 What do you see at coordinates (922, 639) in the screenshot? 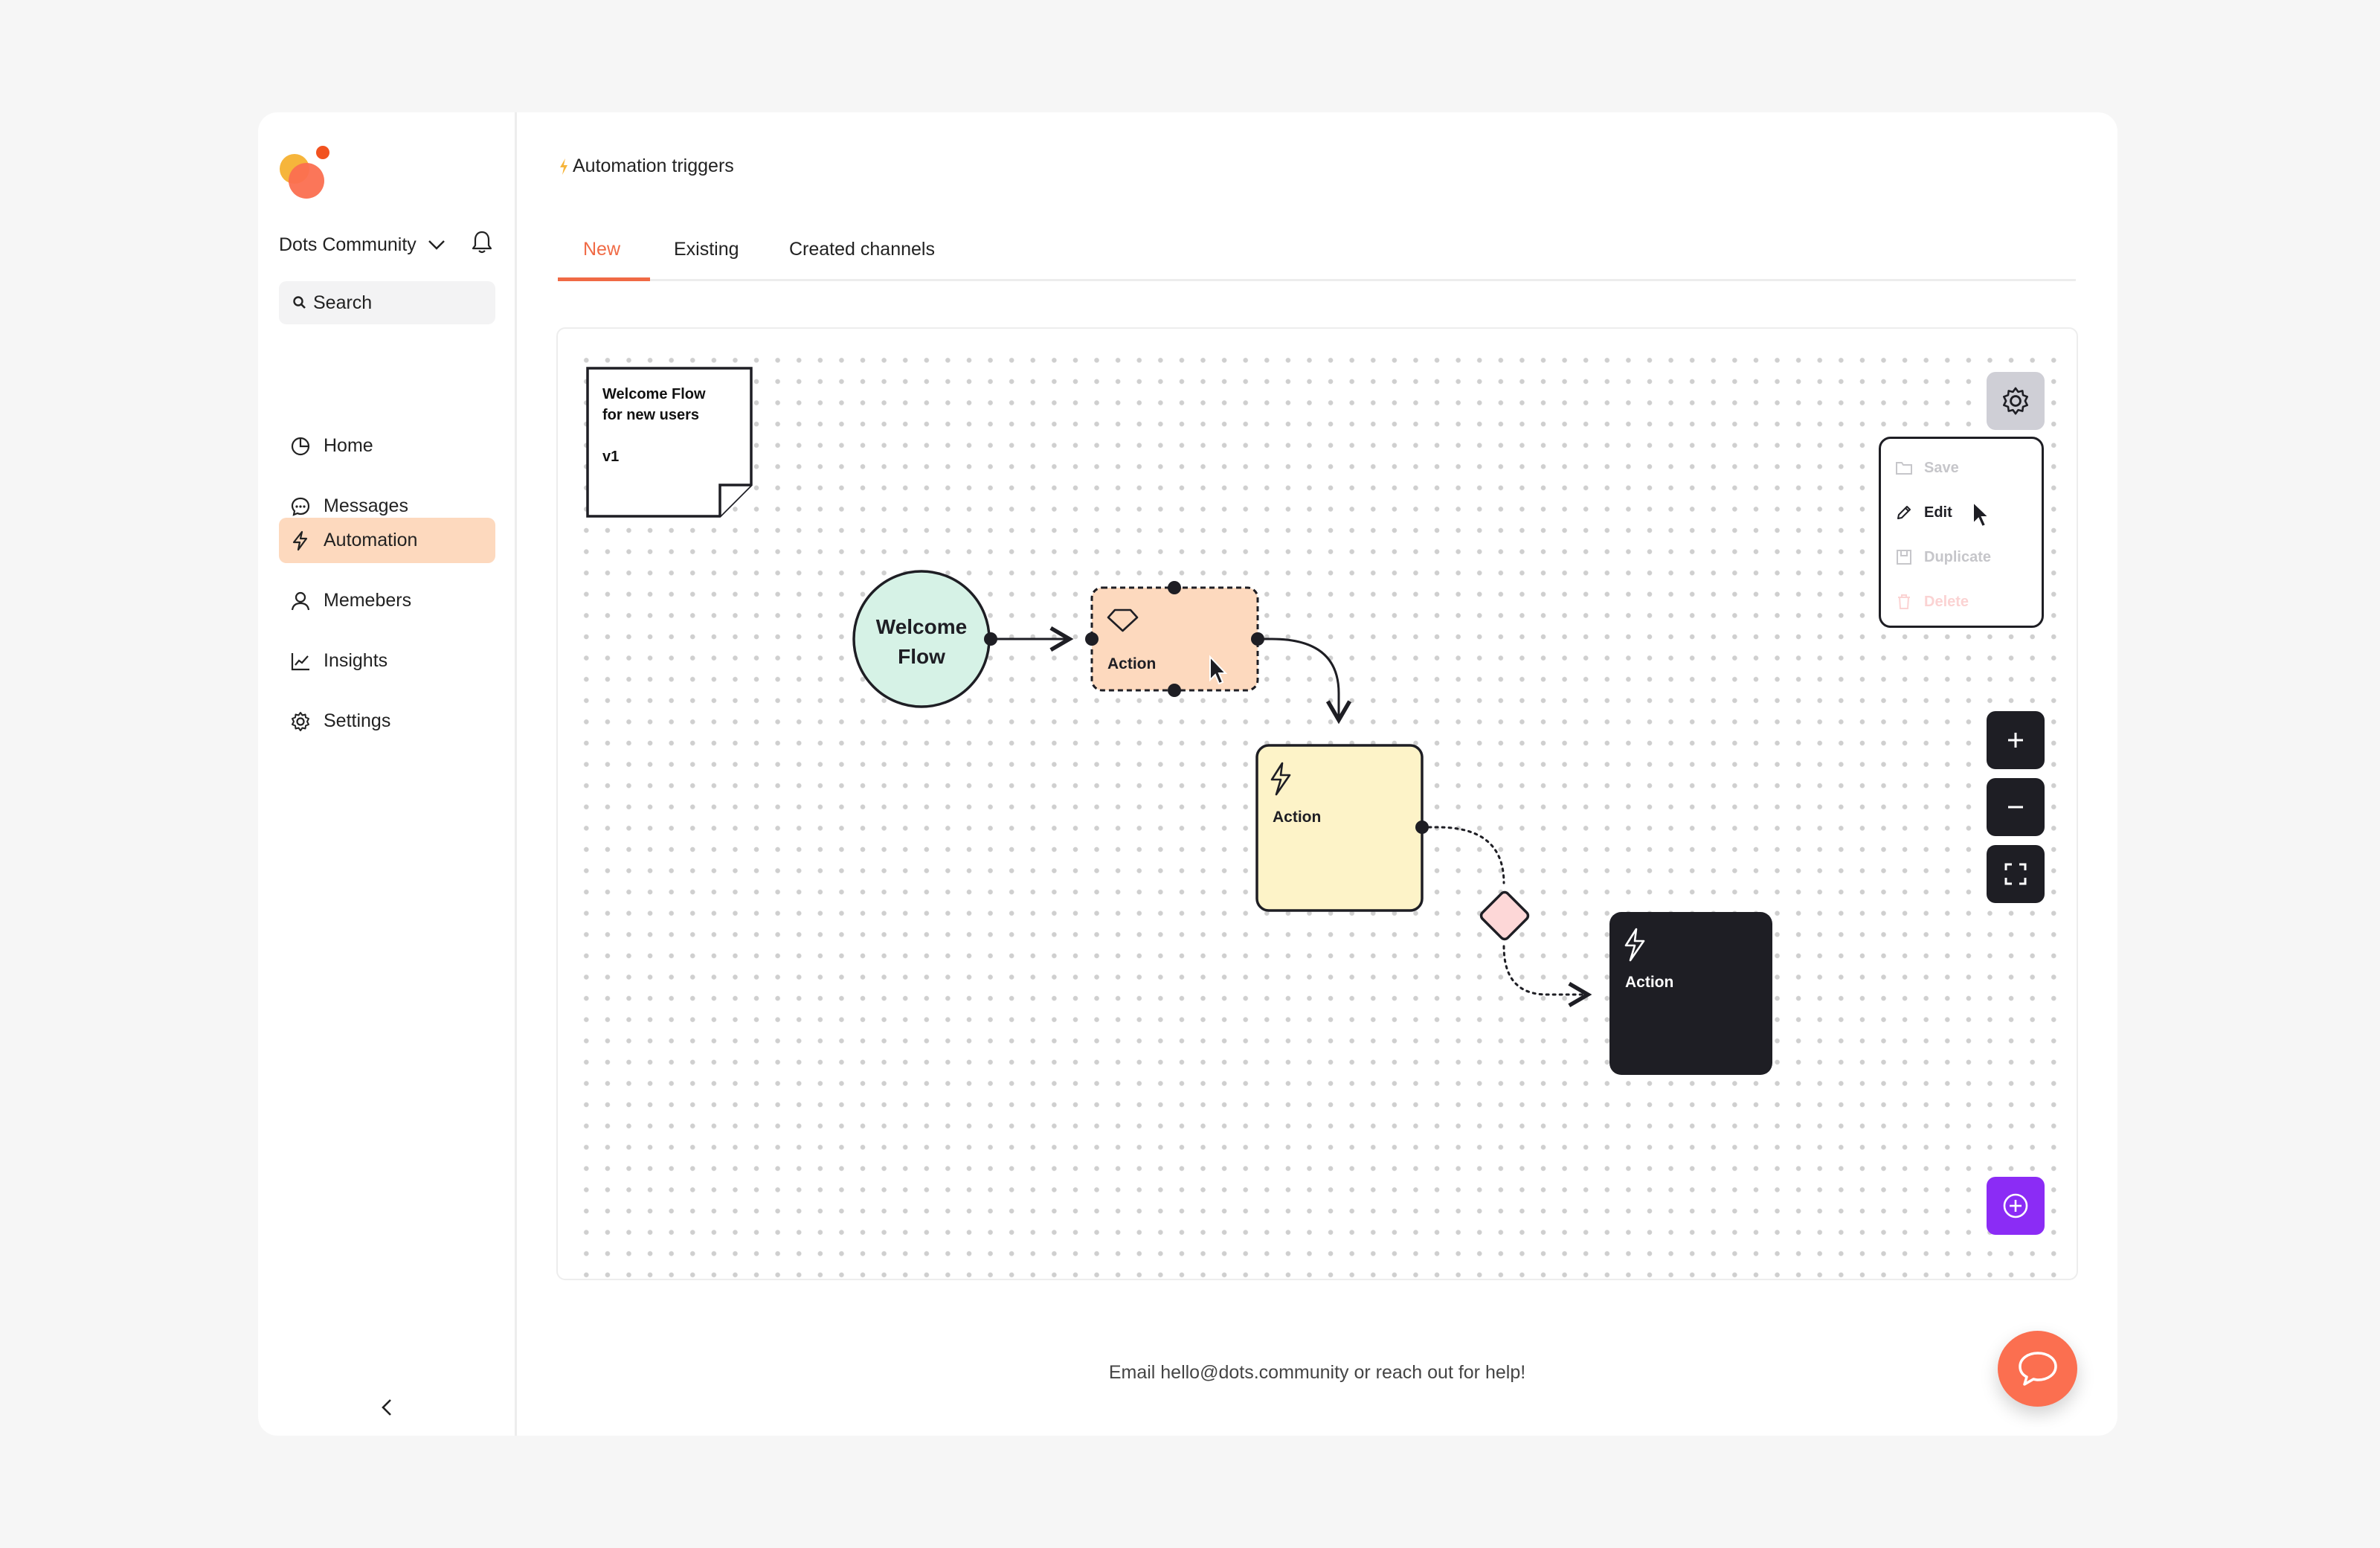
I see `start-node: Welcome Flow` at bounding box center [922, 639].